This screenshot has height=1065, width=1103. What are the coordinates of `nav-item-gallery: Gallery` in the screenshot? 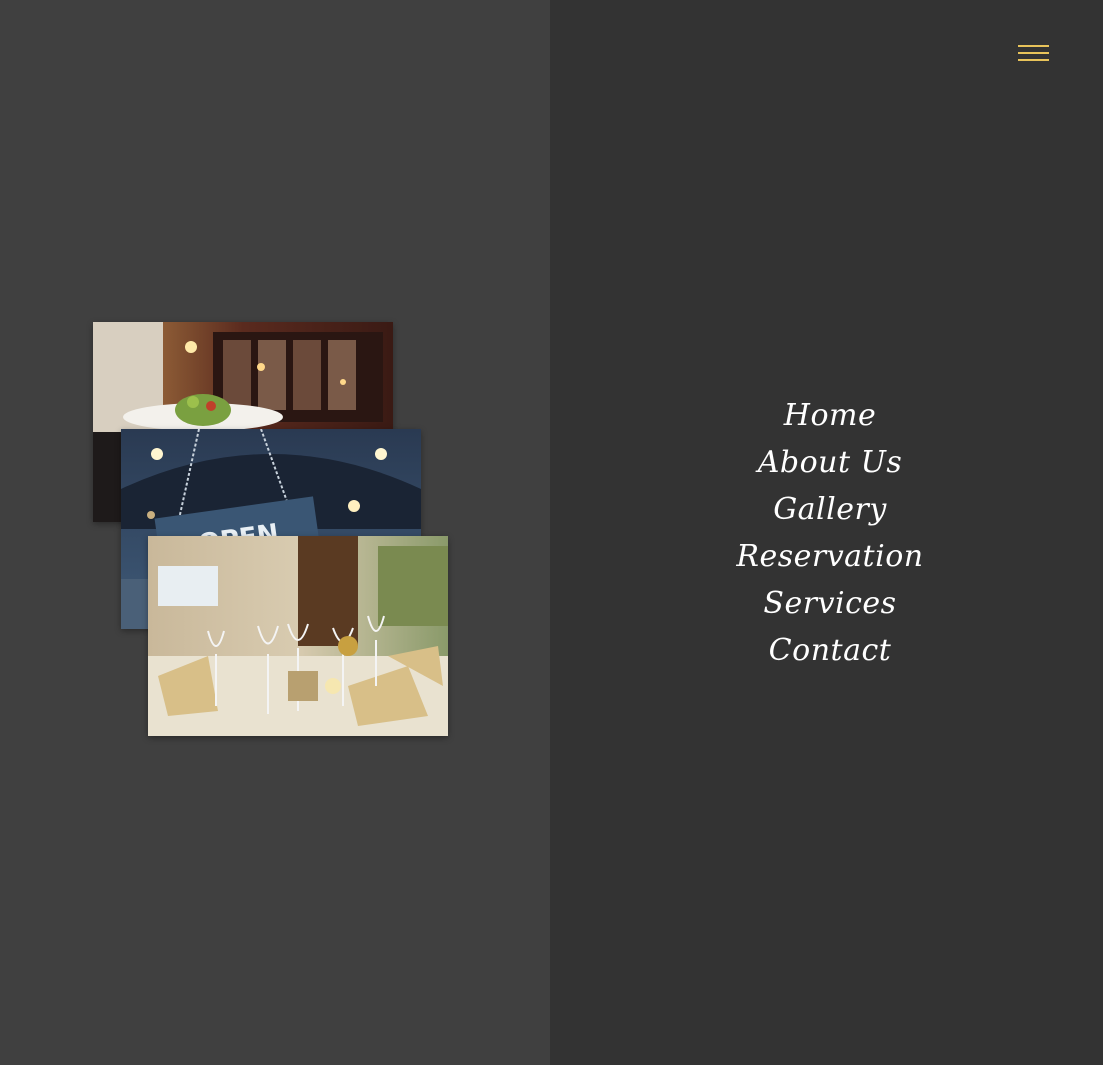 It's located at (830, 509).